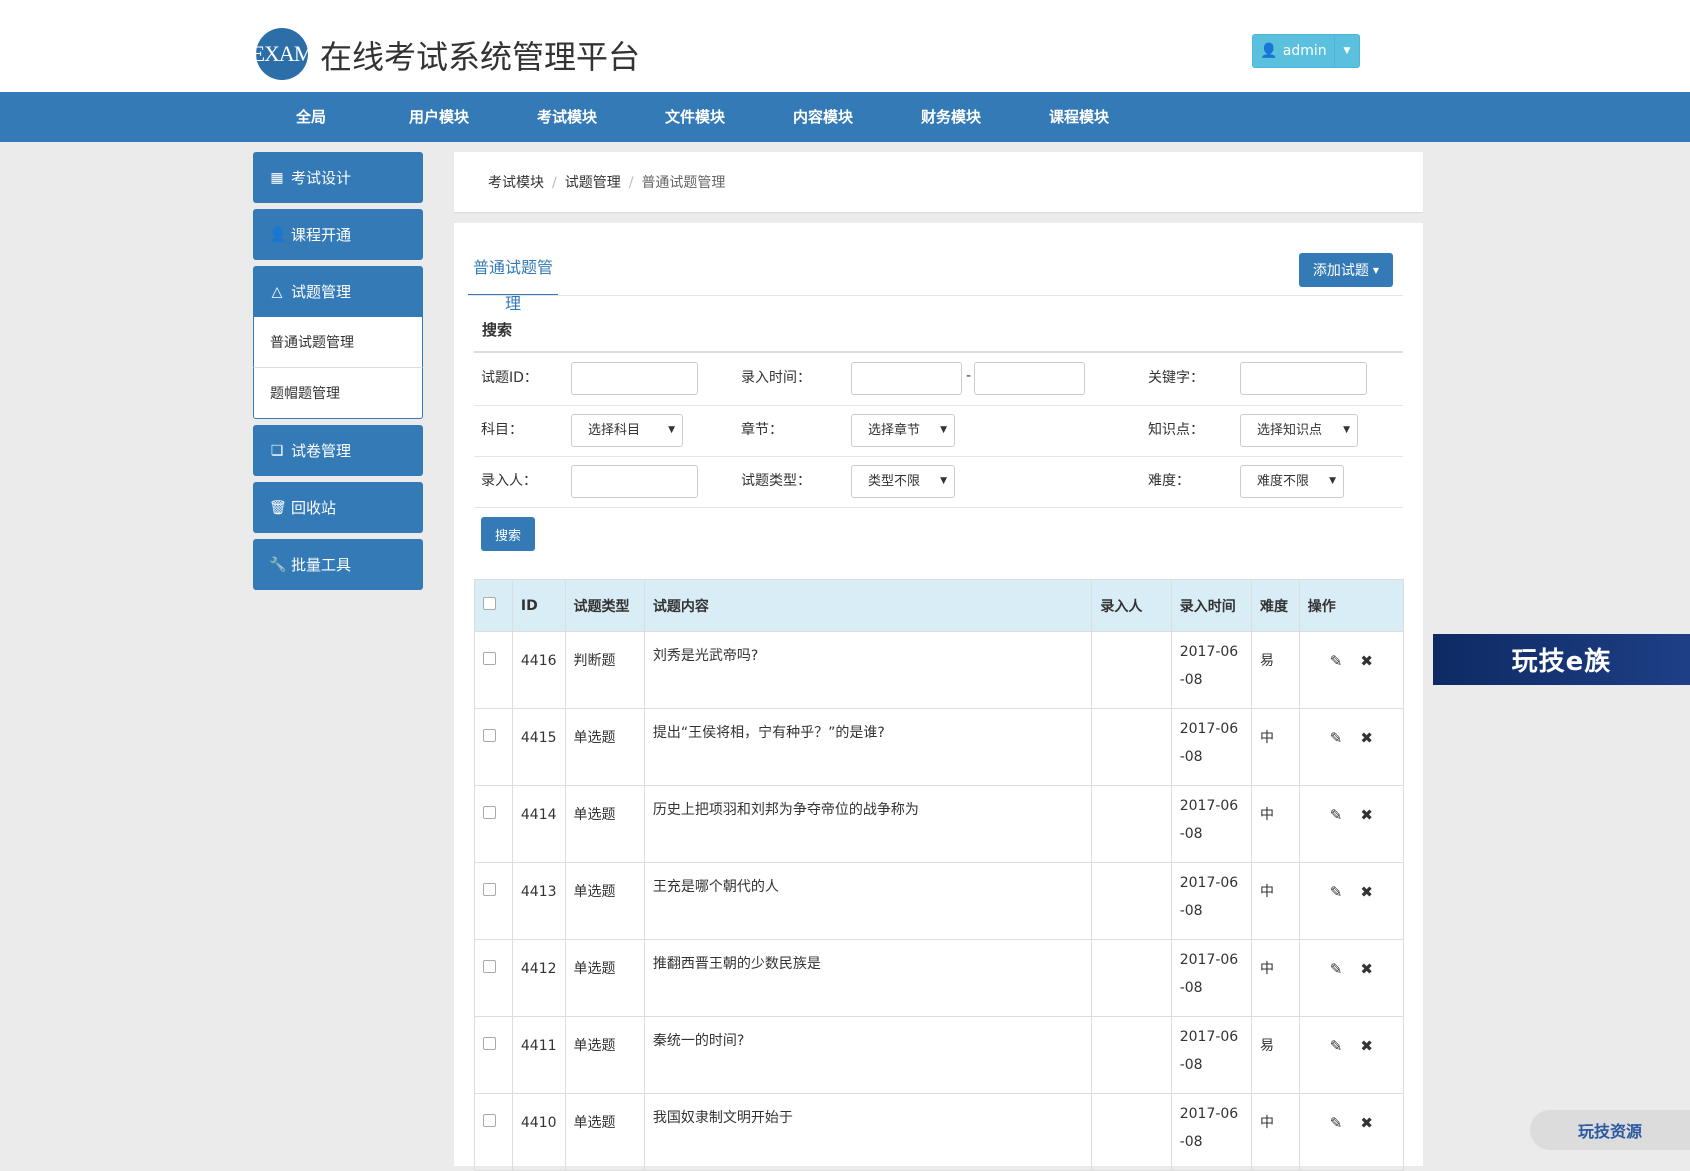 Image resolution: width=1690 pixels, height=1171 pixels. I want to click on column-header-actions: 操作, so click(1351, 605).